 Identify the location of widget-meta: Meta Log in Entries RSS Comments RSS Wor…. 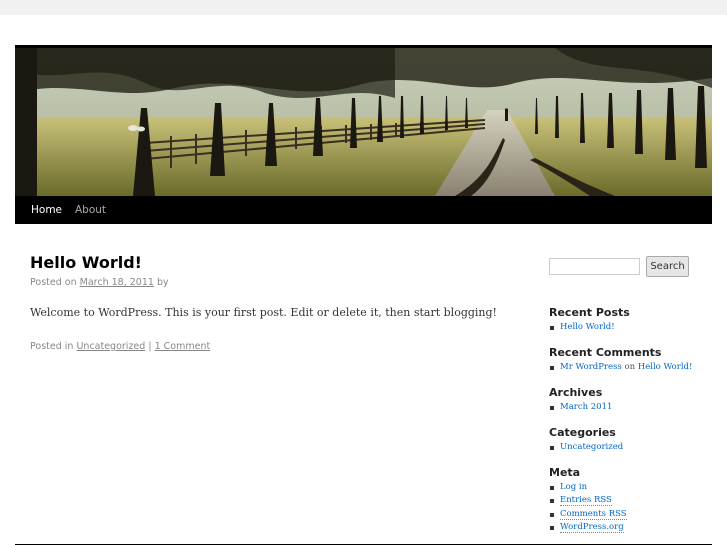
(631, 500).